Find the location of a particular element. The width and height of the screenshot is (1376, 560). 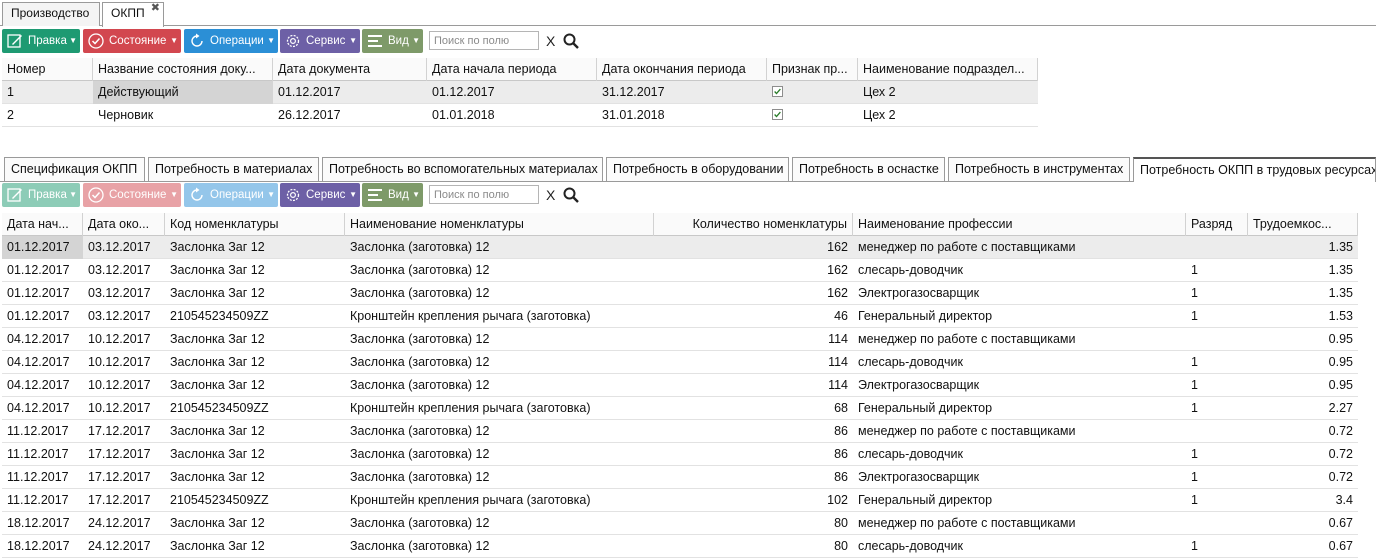

col-doc-date: Дата документа is located at coordinates (350, 69).